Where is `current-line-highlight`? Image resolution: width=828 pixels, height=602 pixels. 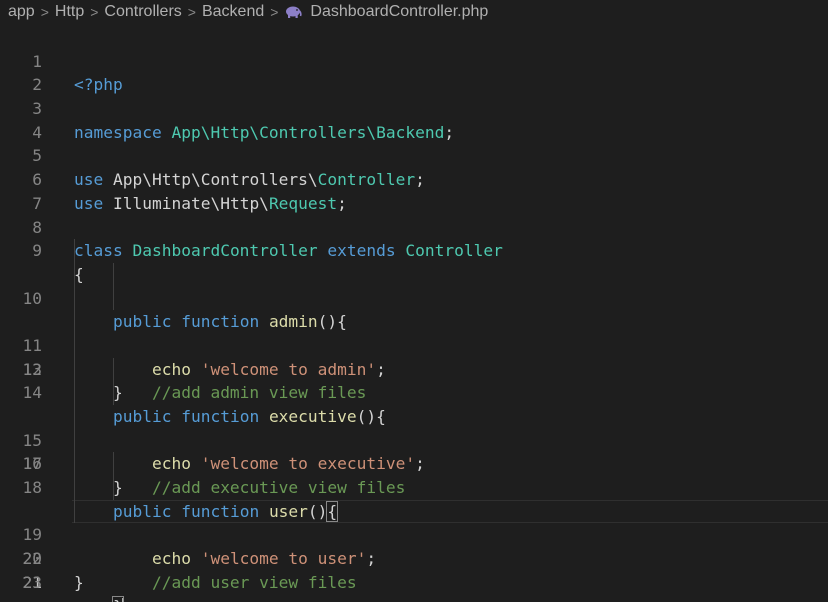 current-line-highlight is located at coordinates (450, 511).